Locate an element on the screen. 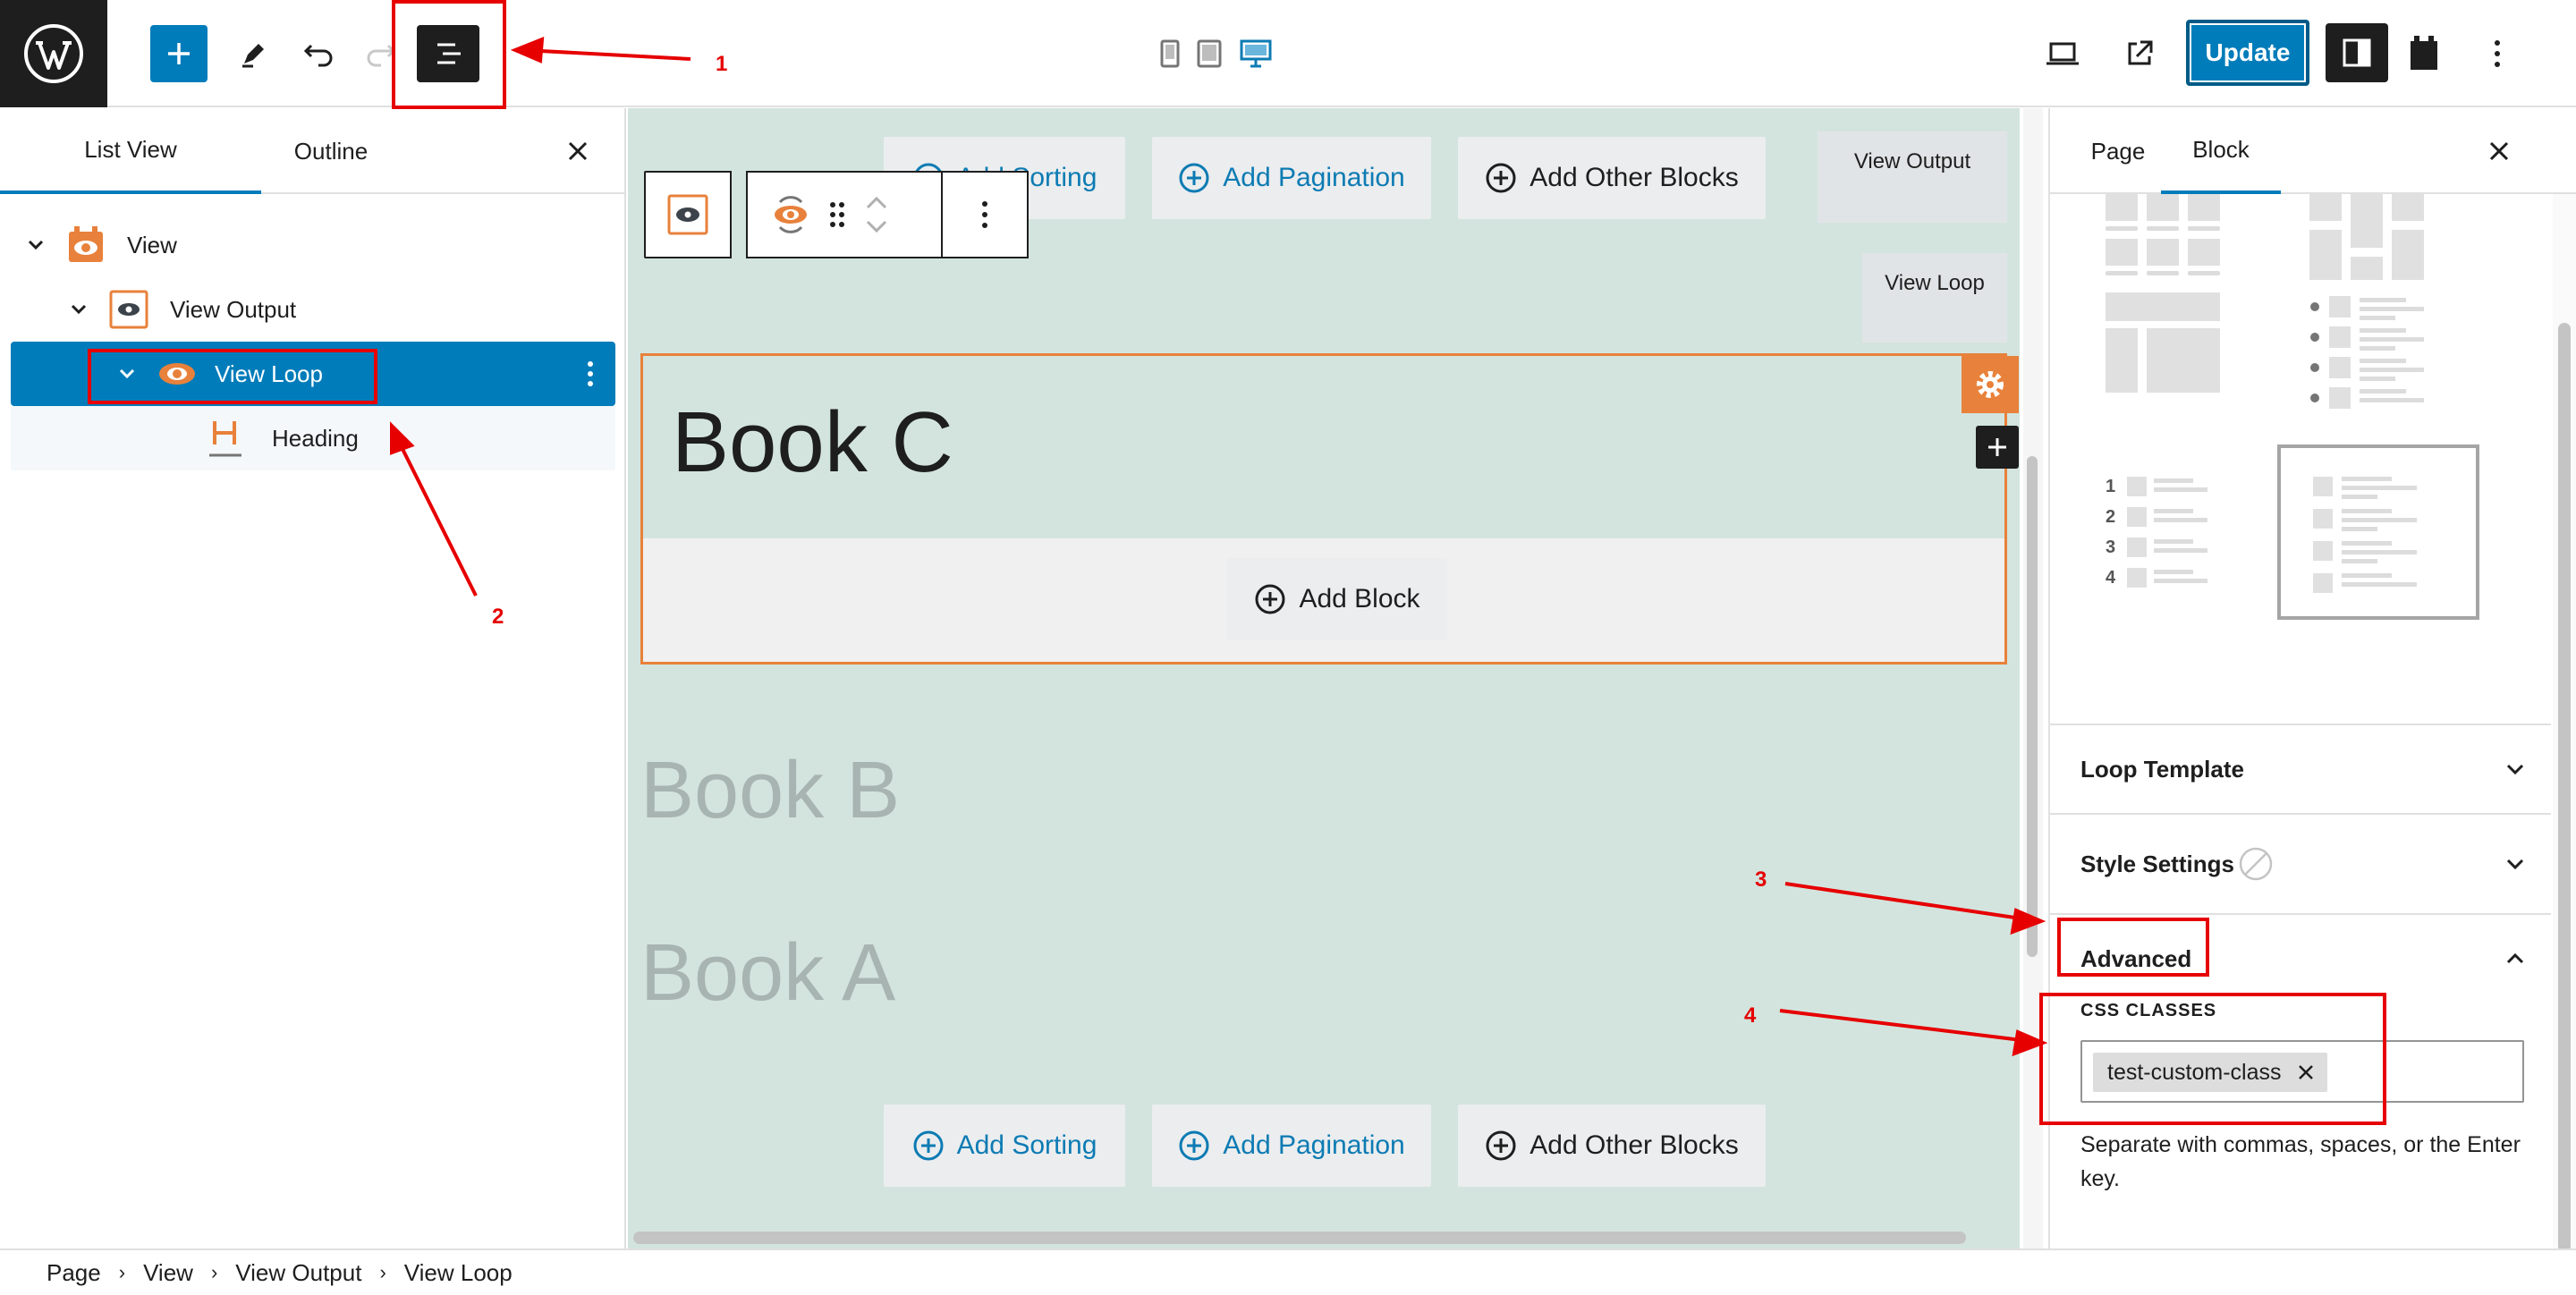 Image resolution: width=2576 pixels, height=1295 pixels. annotation-number-4: 4 is located at coordinates (1750, 1016).